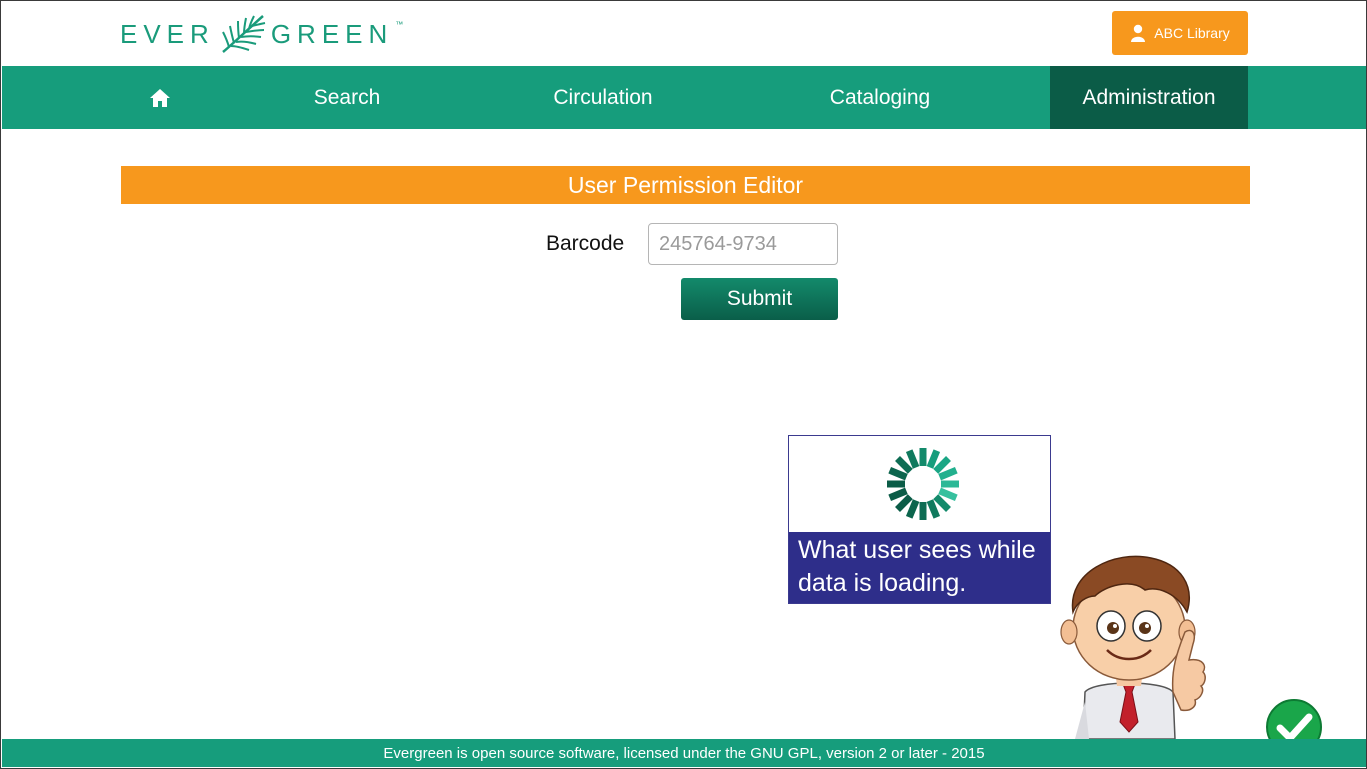 This screenshot has width=1367, height=769. What do you see at coordinates (1133, 647) in the screenshot?
I see `thumbs-up-mascot-icon` at bounding box center [1133, 647].